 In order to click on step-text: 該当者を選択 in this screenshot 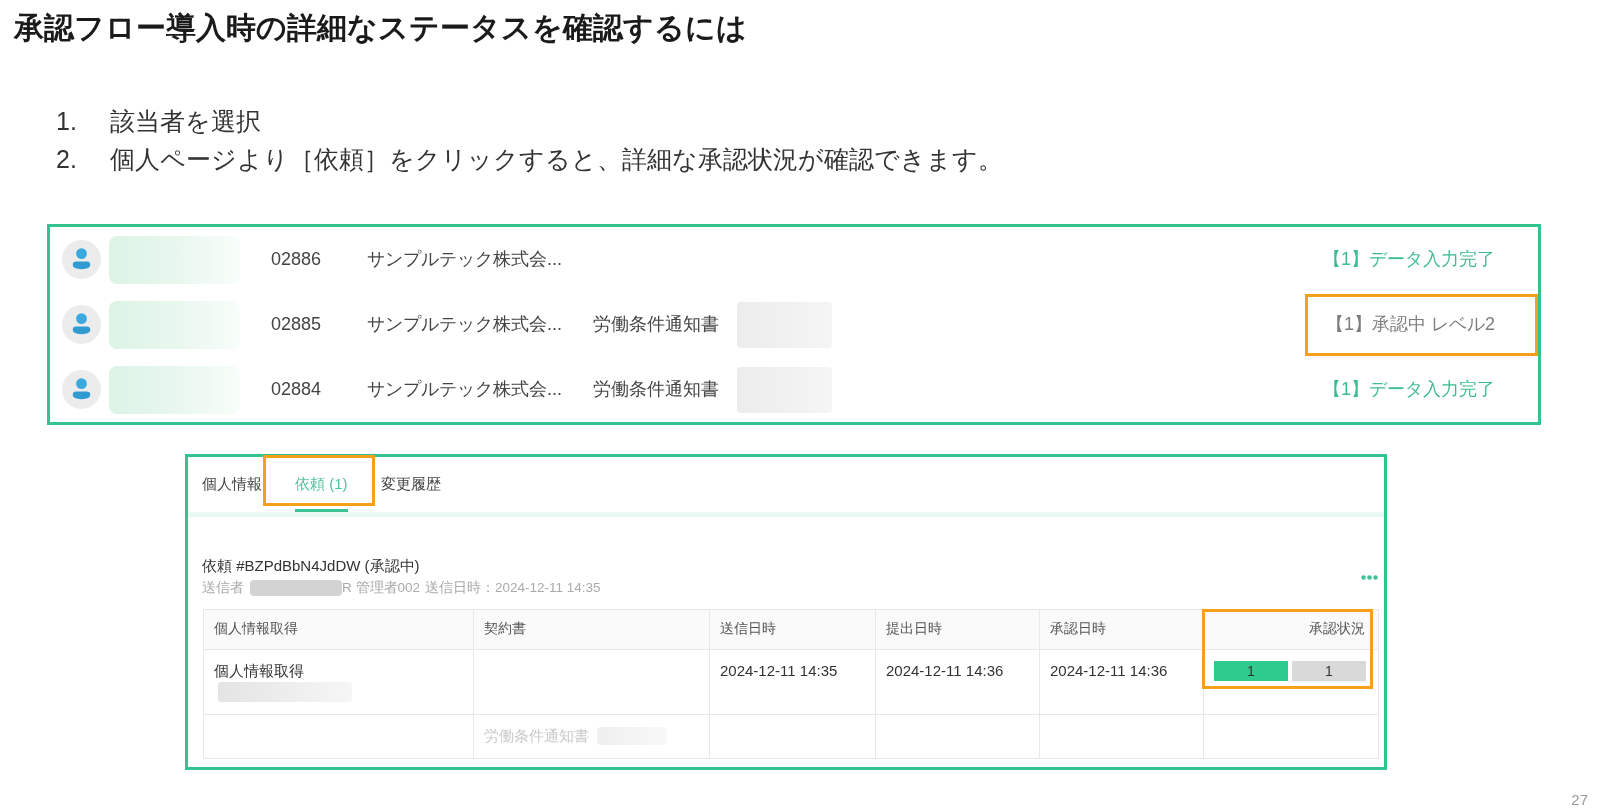, I will do `click(185, 122)`.